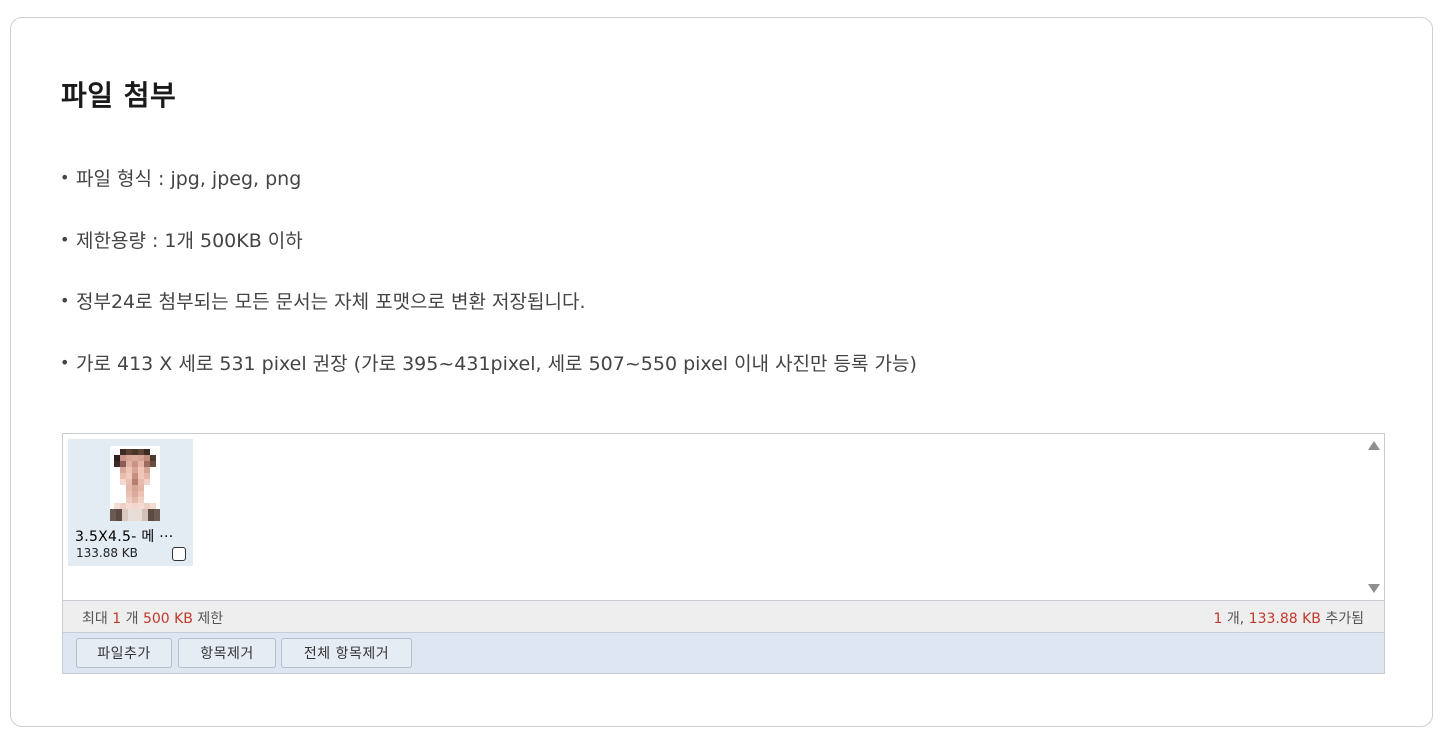 The width and height of the screenshot is (1443, 739). I want to click on remove-item-button: 항목제거, so click(227, 653).